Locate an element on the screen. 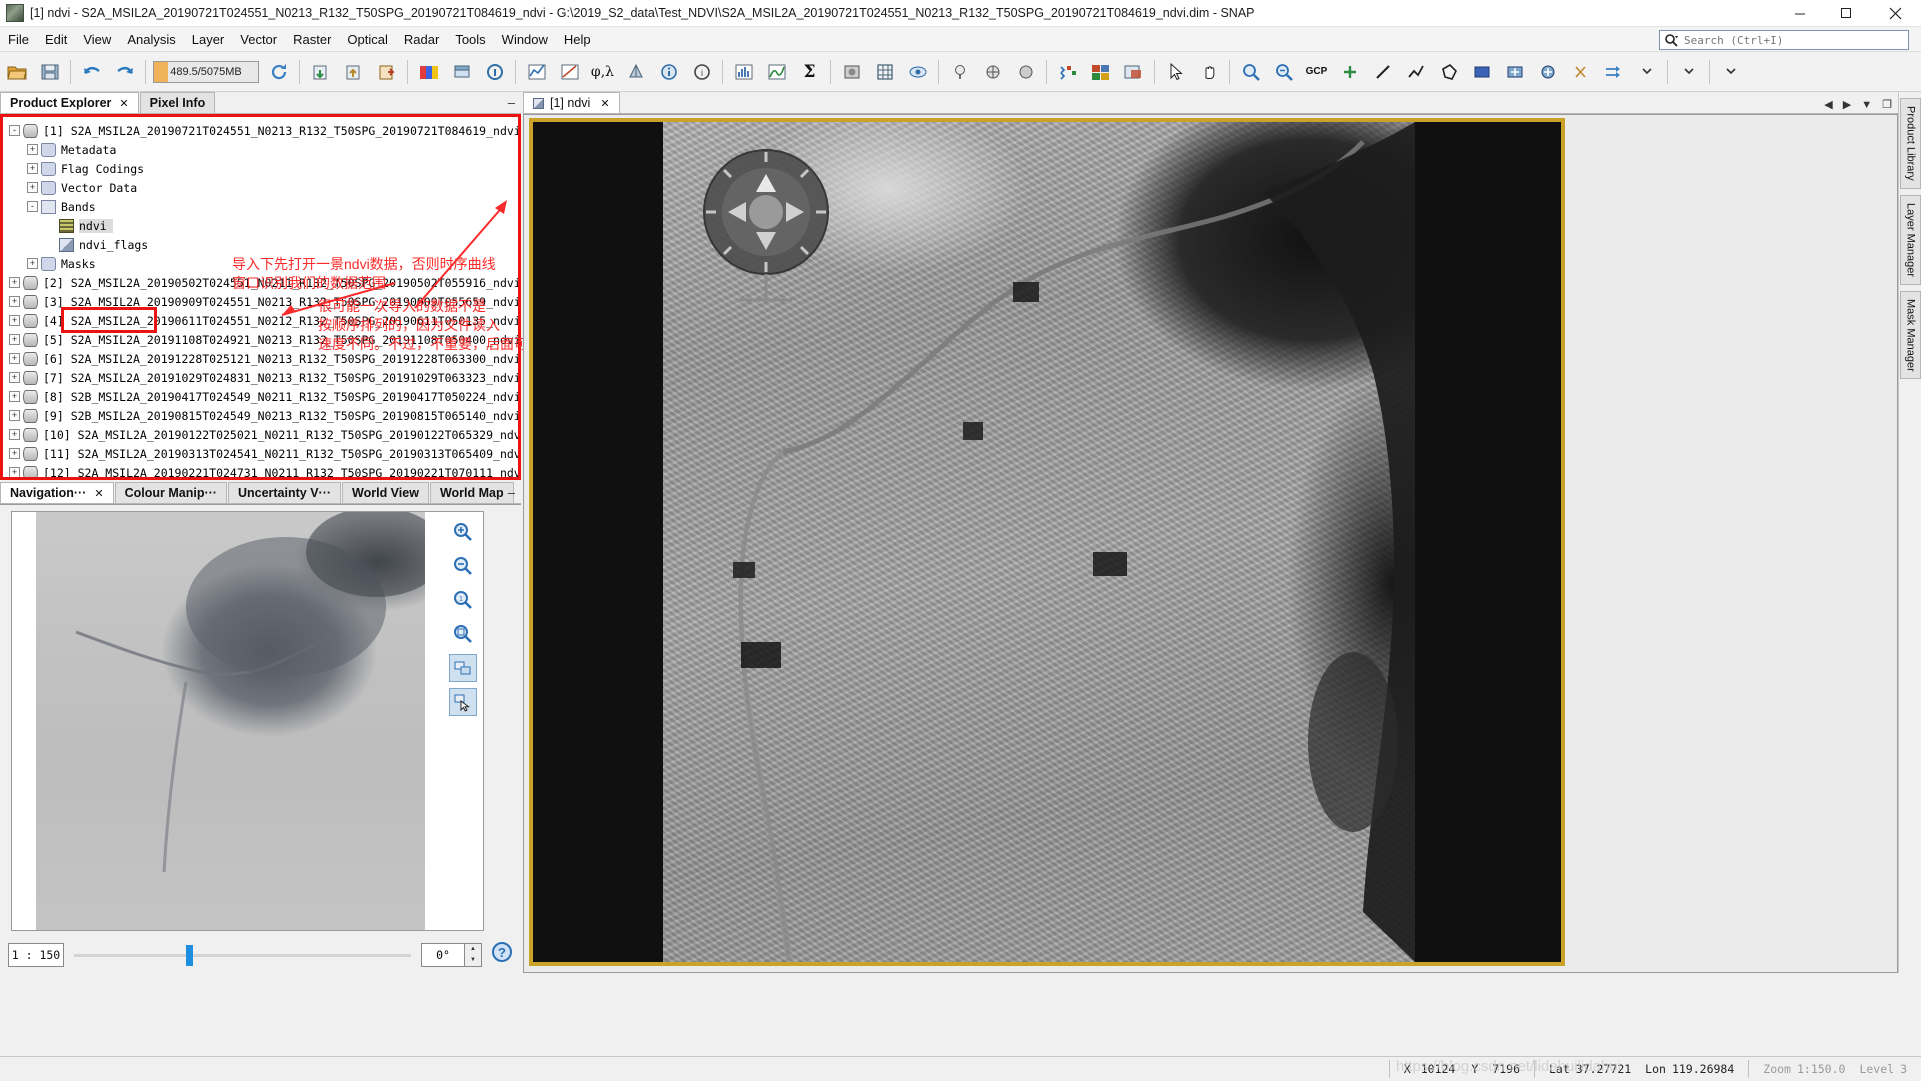  band-maths-icon is located at coordinates (1067, 72).